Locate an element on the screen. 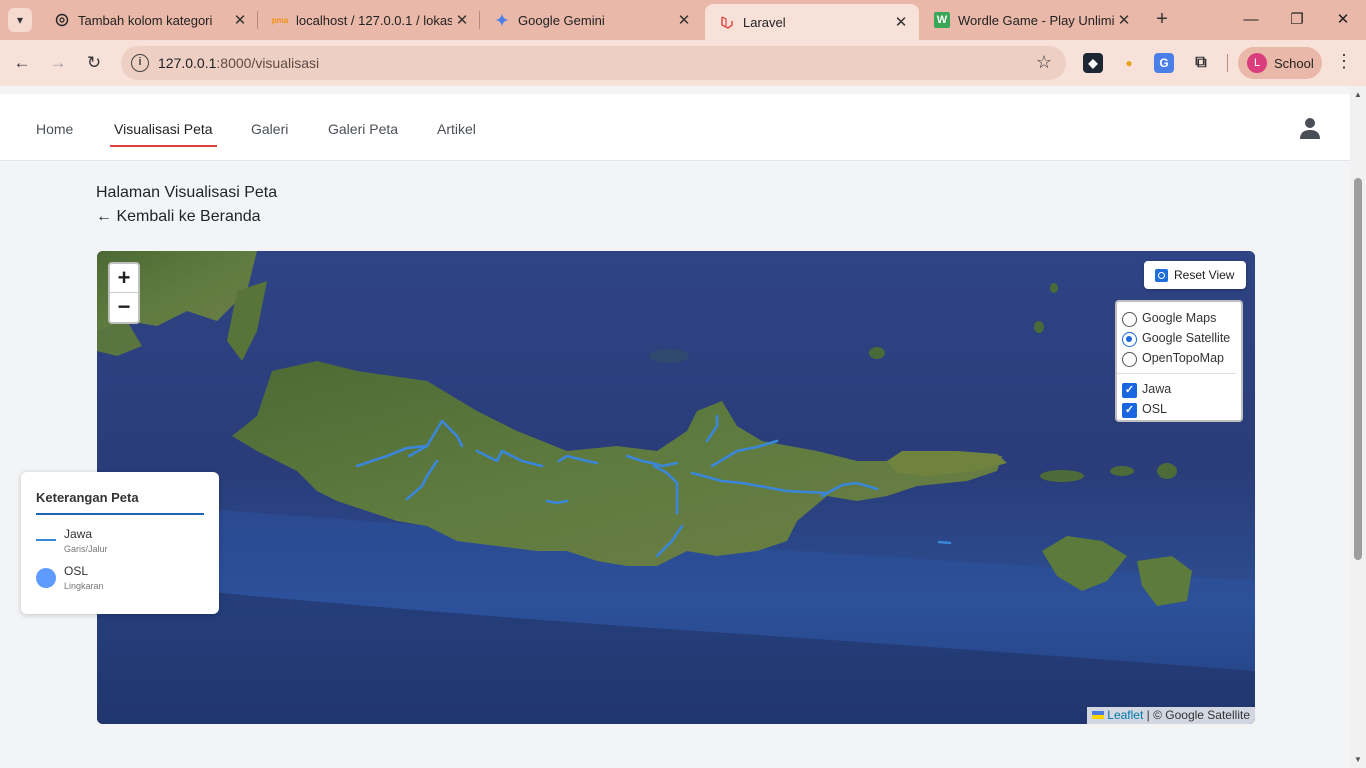  zoom-out-button: − is located at coordinates (124, 307).